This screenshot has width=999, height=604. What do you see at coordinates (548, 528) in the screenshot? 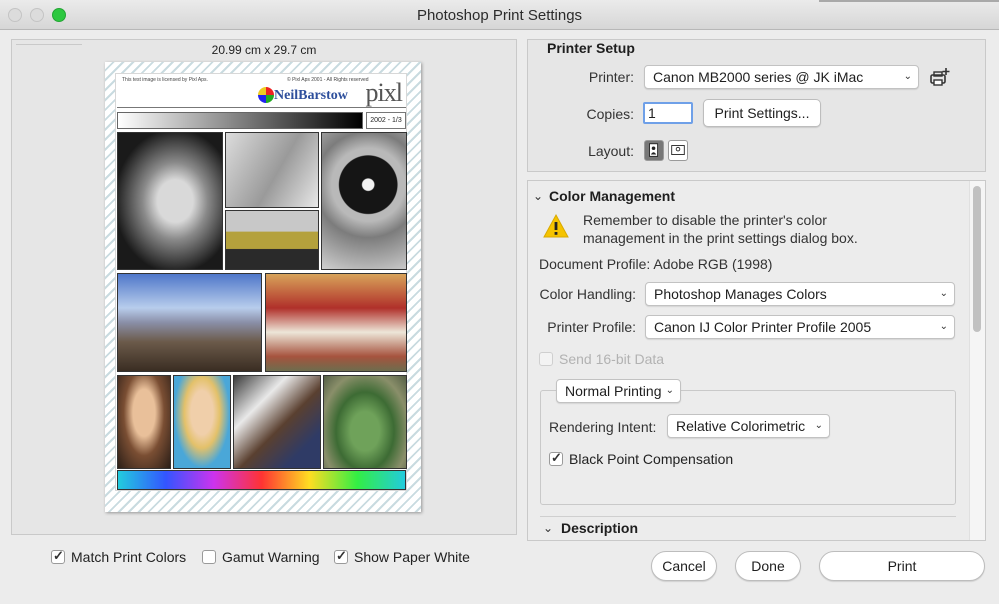
I see `description-disclosure-icon: ⌄` at bounding box center [548, 528].